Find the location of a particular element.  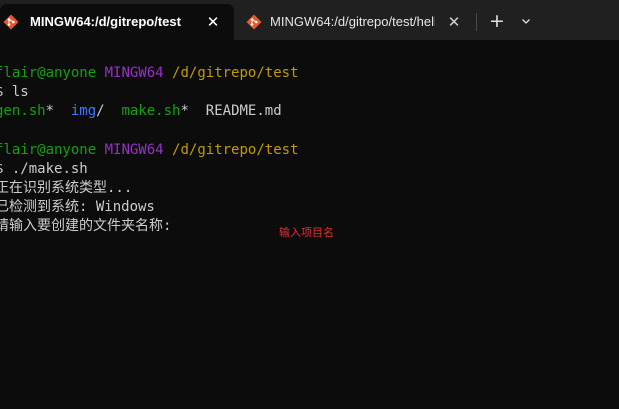

command-text: ./make.sh is located at coordinates (49, 169).